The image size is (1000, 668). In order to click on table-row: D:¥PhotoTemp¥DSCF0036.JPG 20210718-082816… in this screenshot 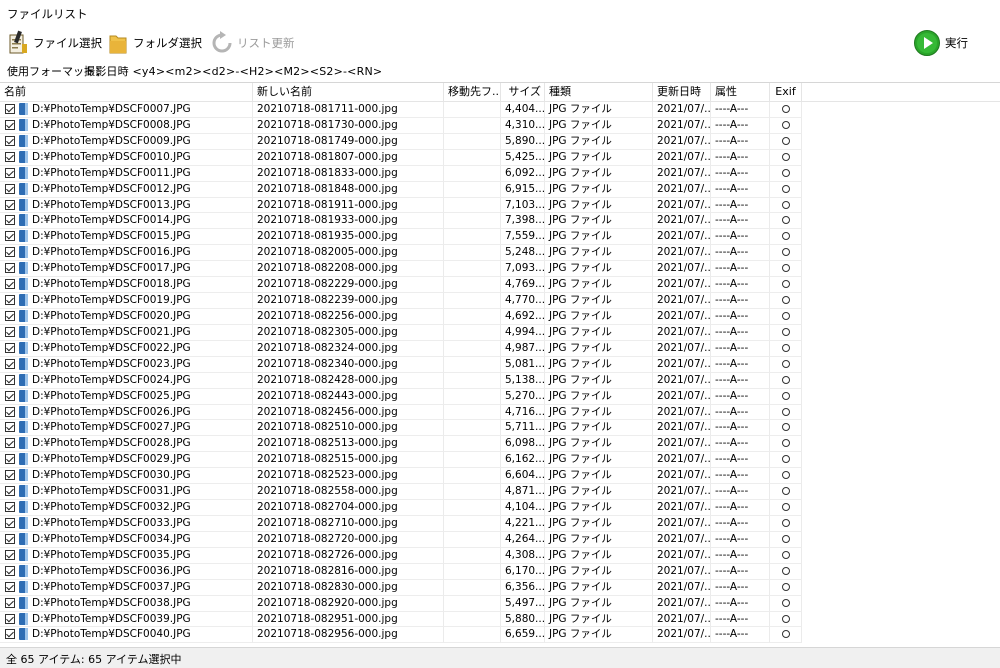, I will do `click(500, 571)`.